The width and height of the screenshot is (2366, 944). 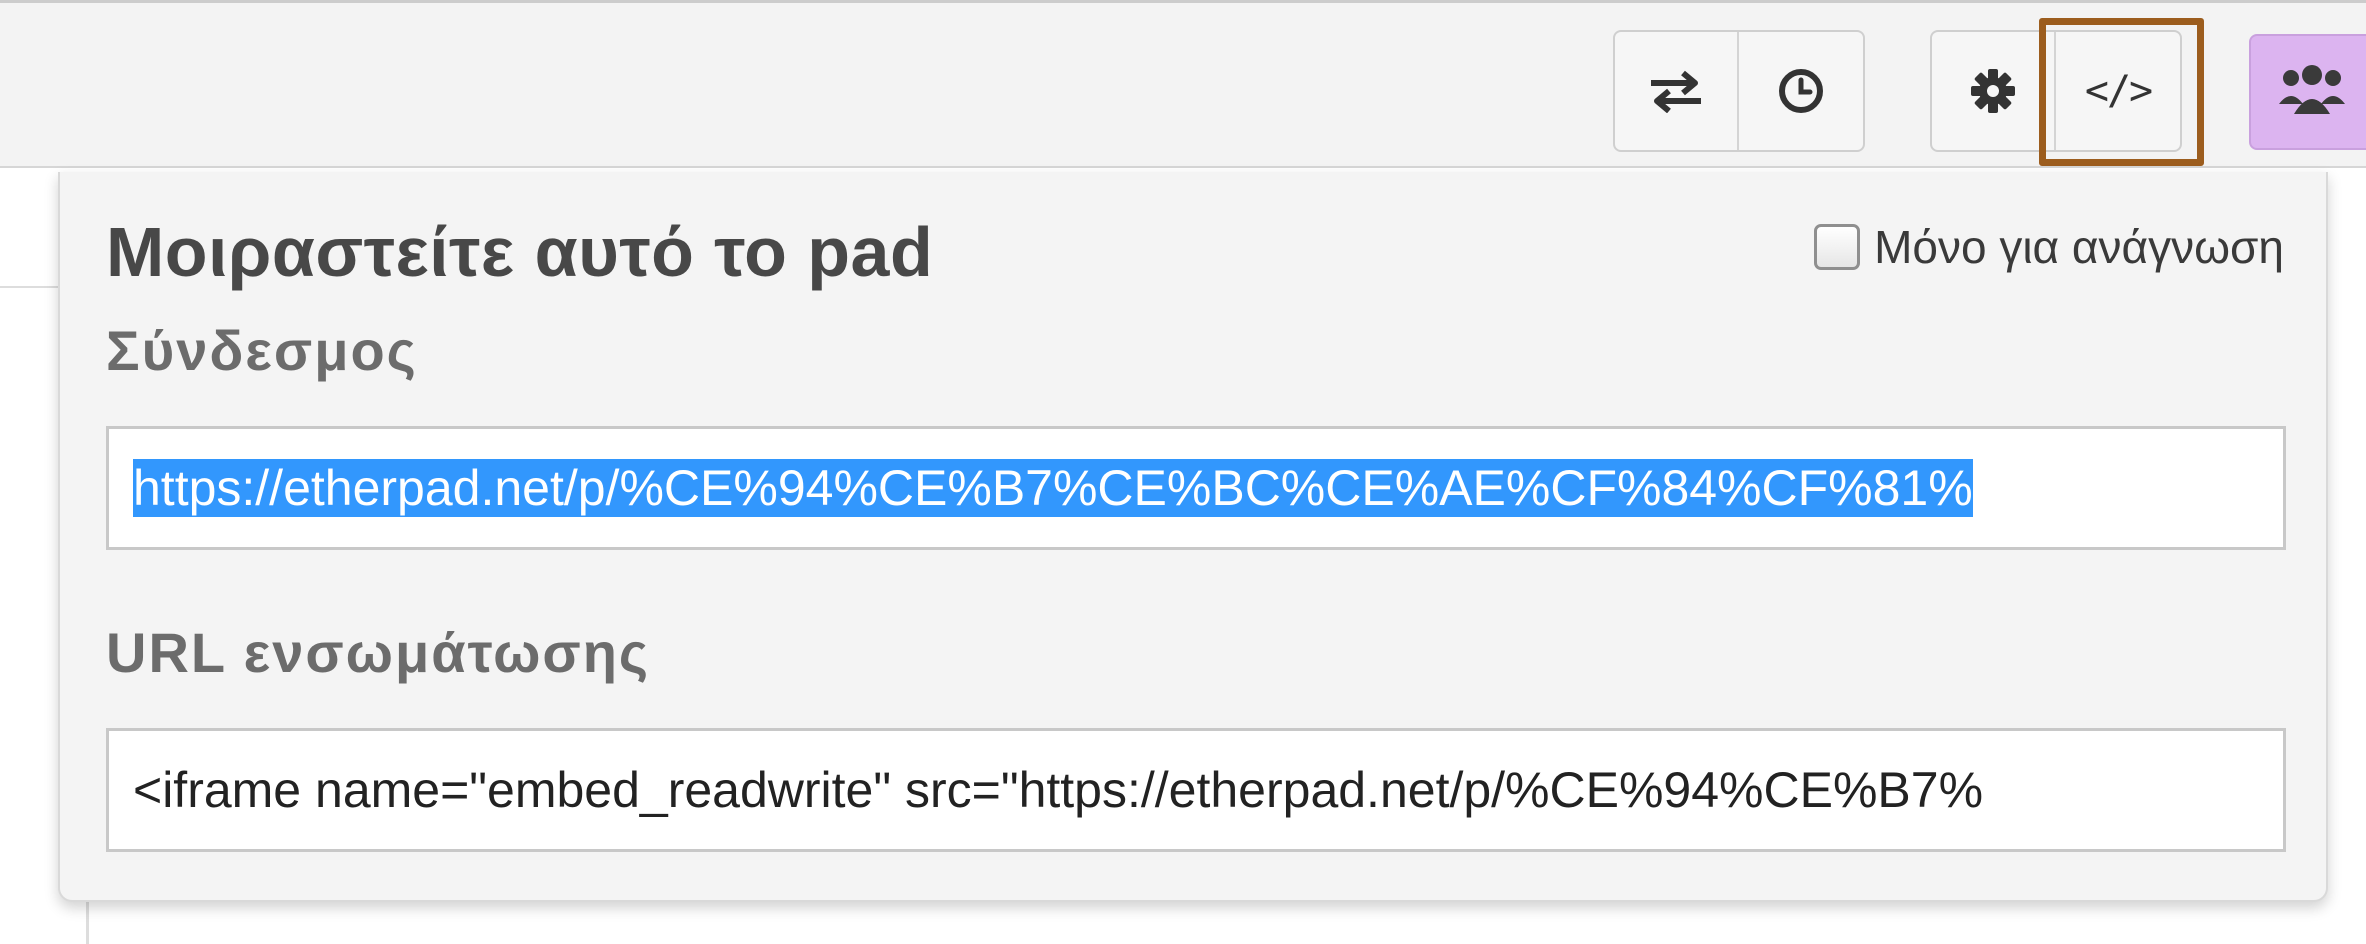 What do you see at coordinates (2079, 247) in the screenshot?
I see `readonly-label: Μόνο για ανάγνωση` at bounding box center [2079, 247].